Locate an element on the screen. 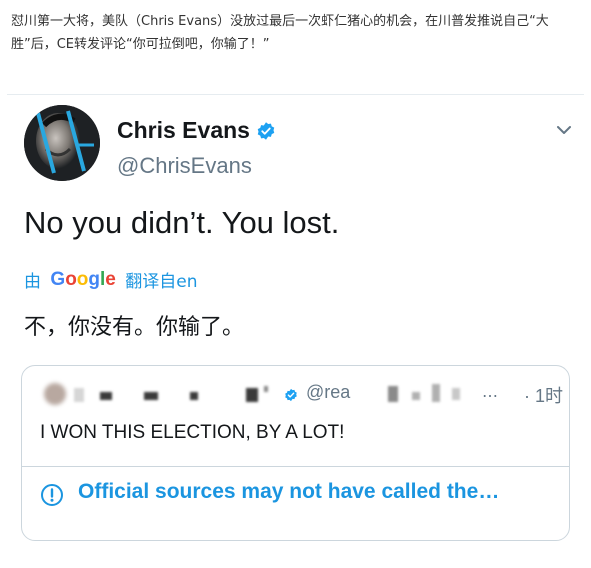 This screenshot has height=568, width=591. avatar-photo is located at coordinates (62, 143).